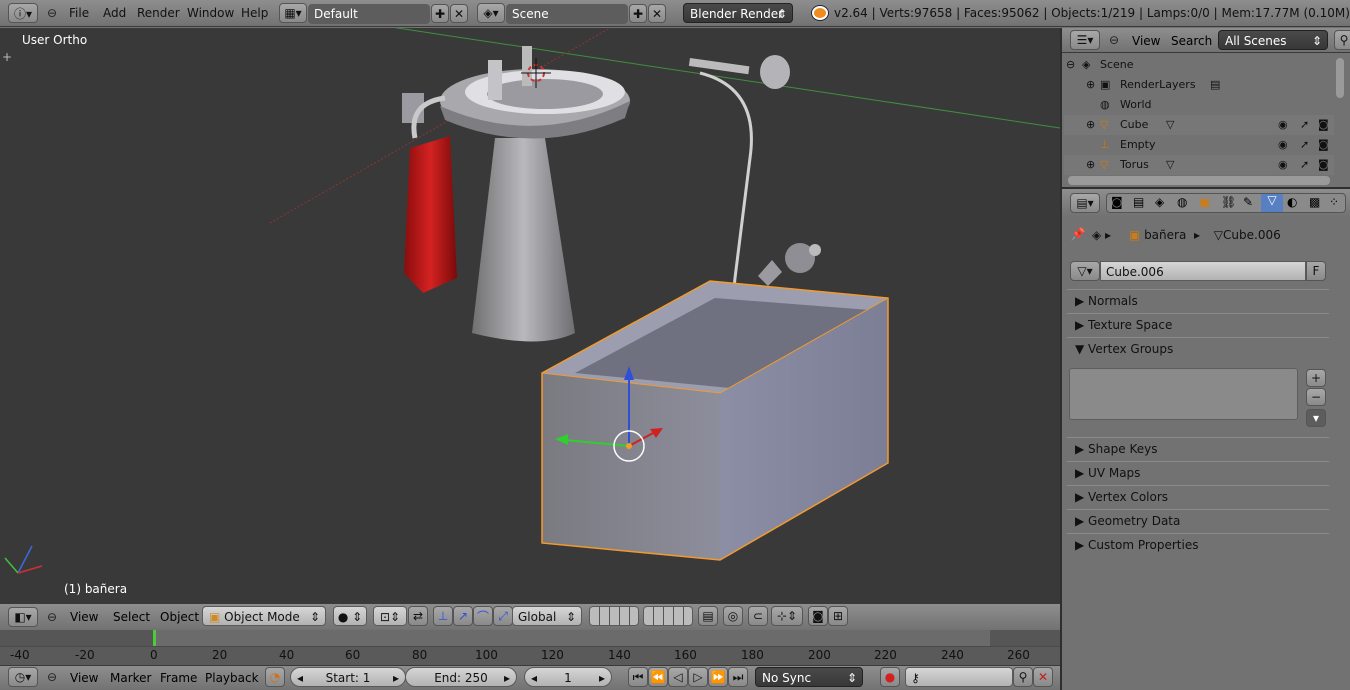 This screenshot has height=690, width=1350. What do you see at coordinates (1273, 40) in the screenshot?
I see `outliner-filter-select: All Scenes ⇕` at bounding box center [1273, 40].